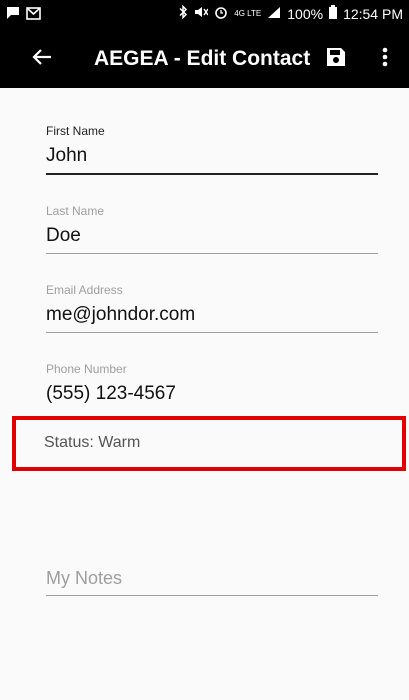 The width and height of the screenshot is (409, 700). Describe the element at coordinates (13, 14) in the screenshot. I see `chat-icon` at that location.